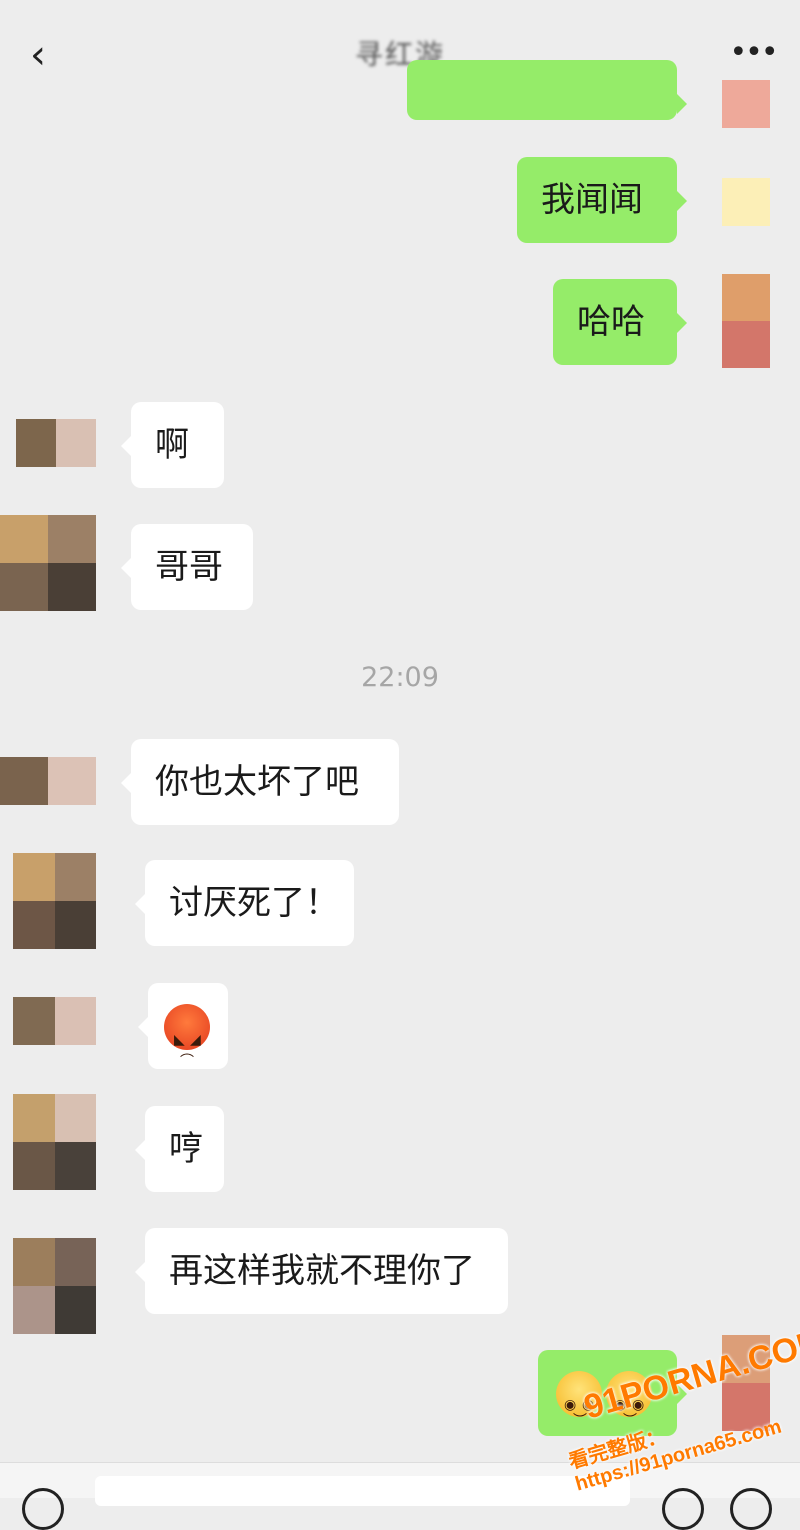  What do you see at coordinates (187, 567) in the screenshot?
I see `message-bubble-received: 哥哥` at bounding box center [187, 567].